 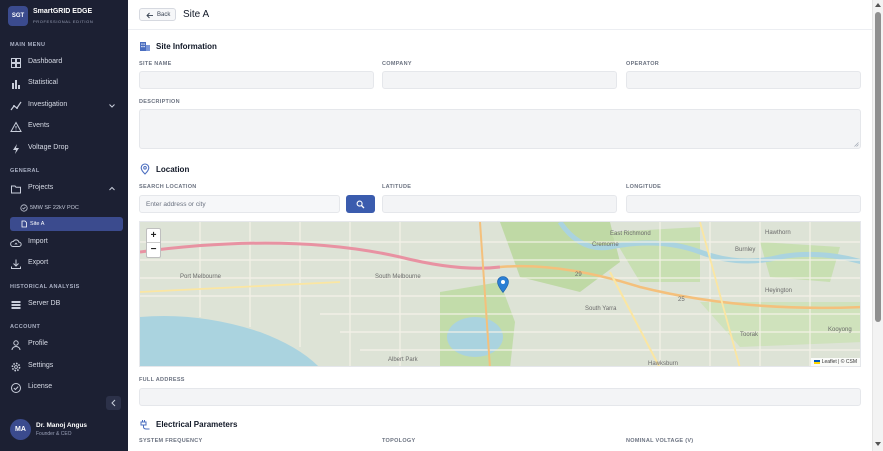 I want to click on sidebar-item-projects: Projects, so click(x=64, y=189).